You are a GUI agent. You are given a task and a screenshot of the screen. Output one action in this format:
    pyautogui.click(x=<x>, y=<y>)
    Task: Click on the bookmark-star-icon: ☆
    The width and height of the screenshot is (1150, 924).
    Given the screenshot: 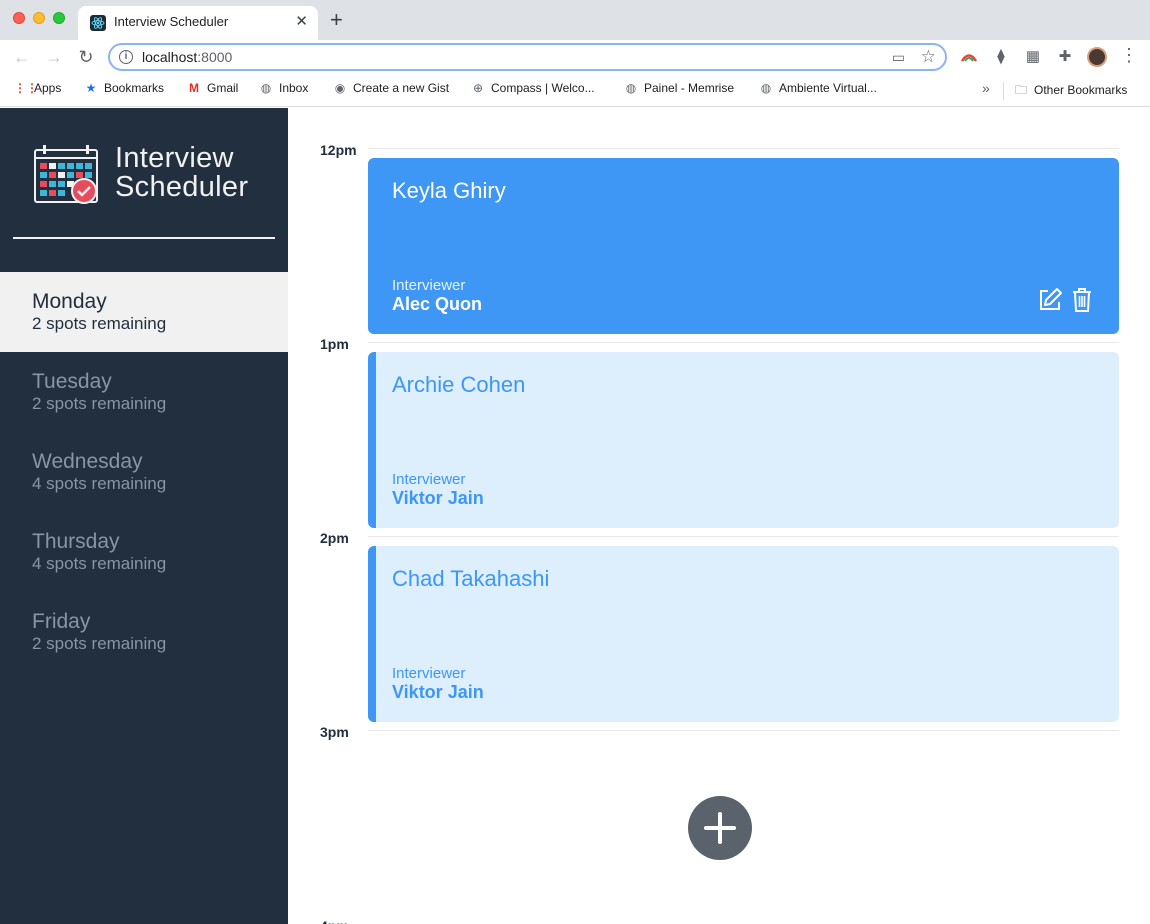 What is the action you would take?
    pyautogui.click(x=928, y=57)
    